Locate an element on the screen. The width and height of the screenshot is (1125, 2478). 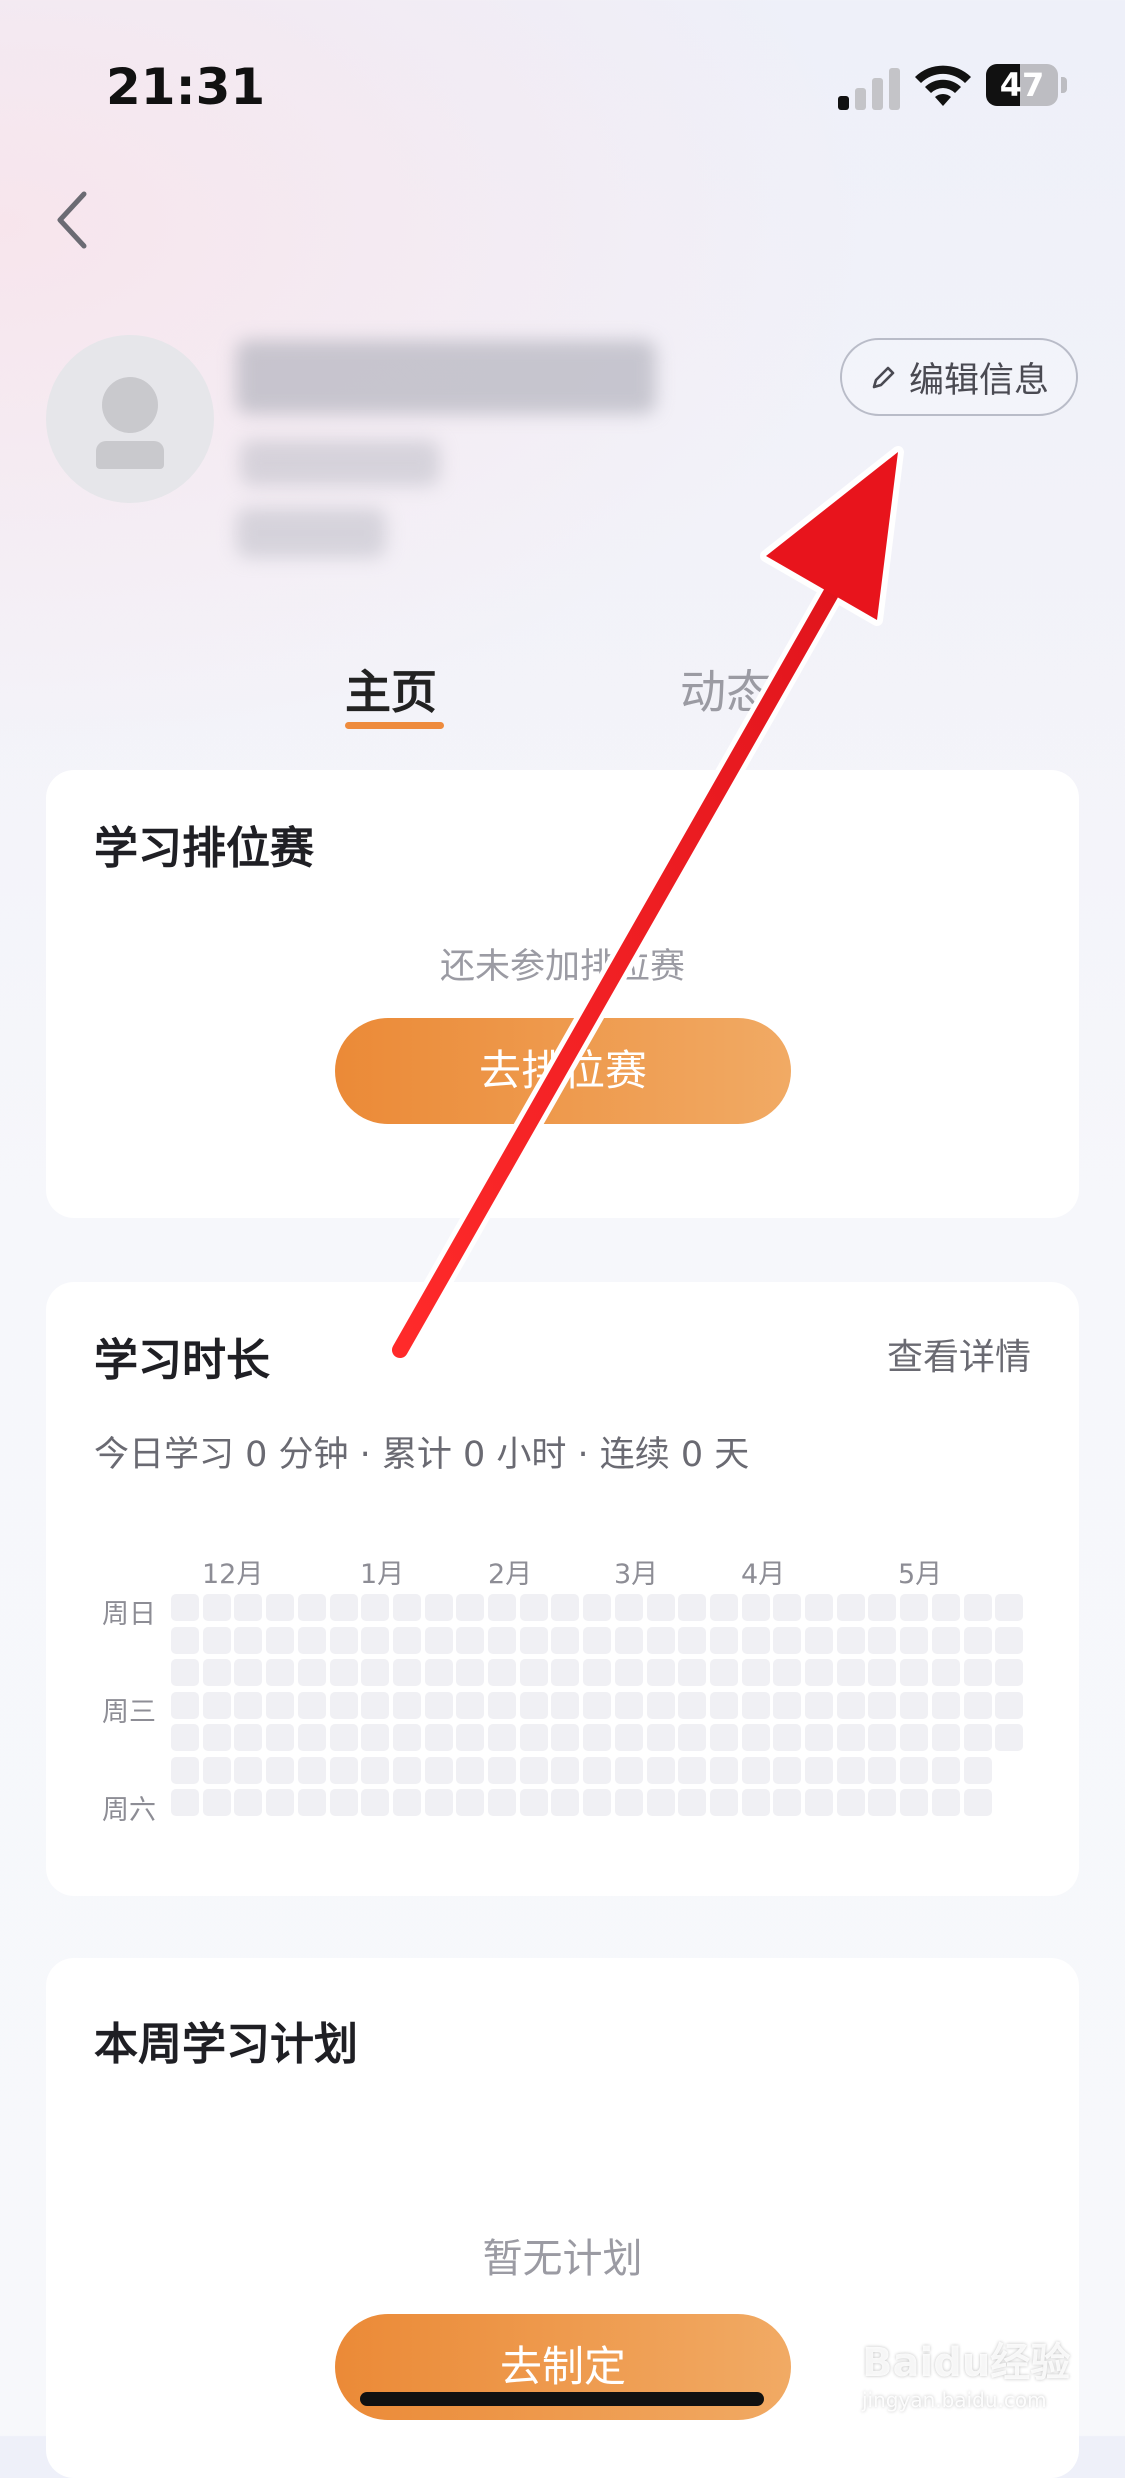
watermark-url: jingyan.baidu.com is located at coordinates (954, 2400).